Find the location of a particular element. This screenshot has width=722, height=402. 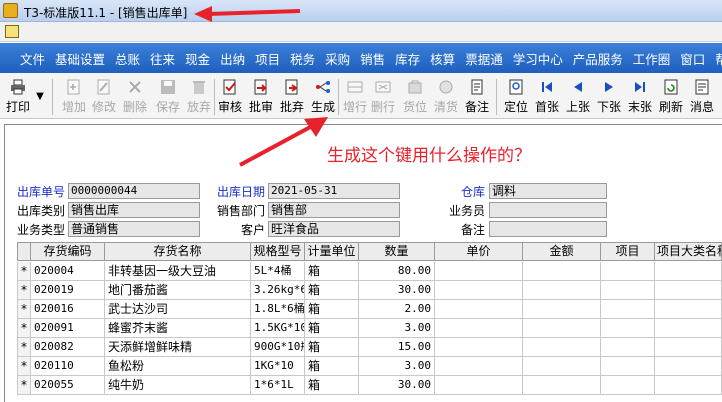

last-button: 末张 is located at coordinates (640, 97).